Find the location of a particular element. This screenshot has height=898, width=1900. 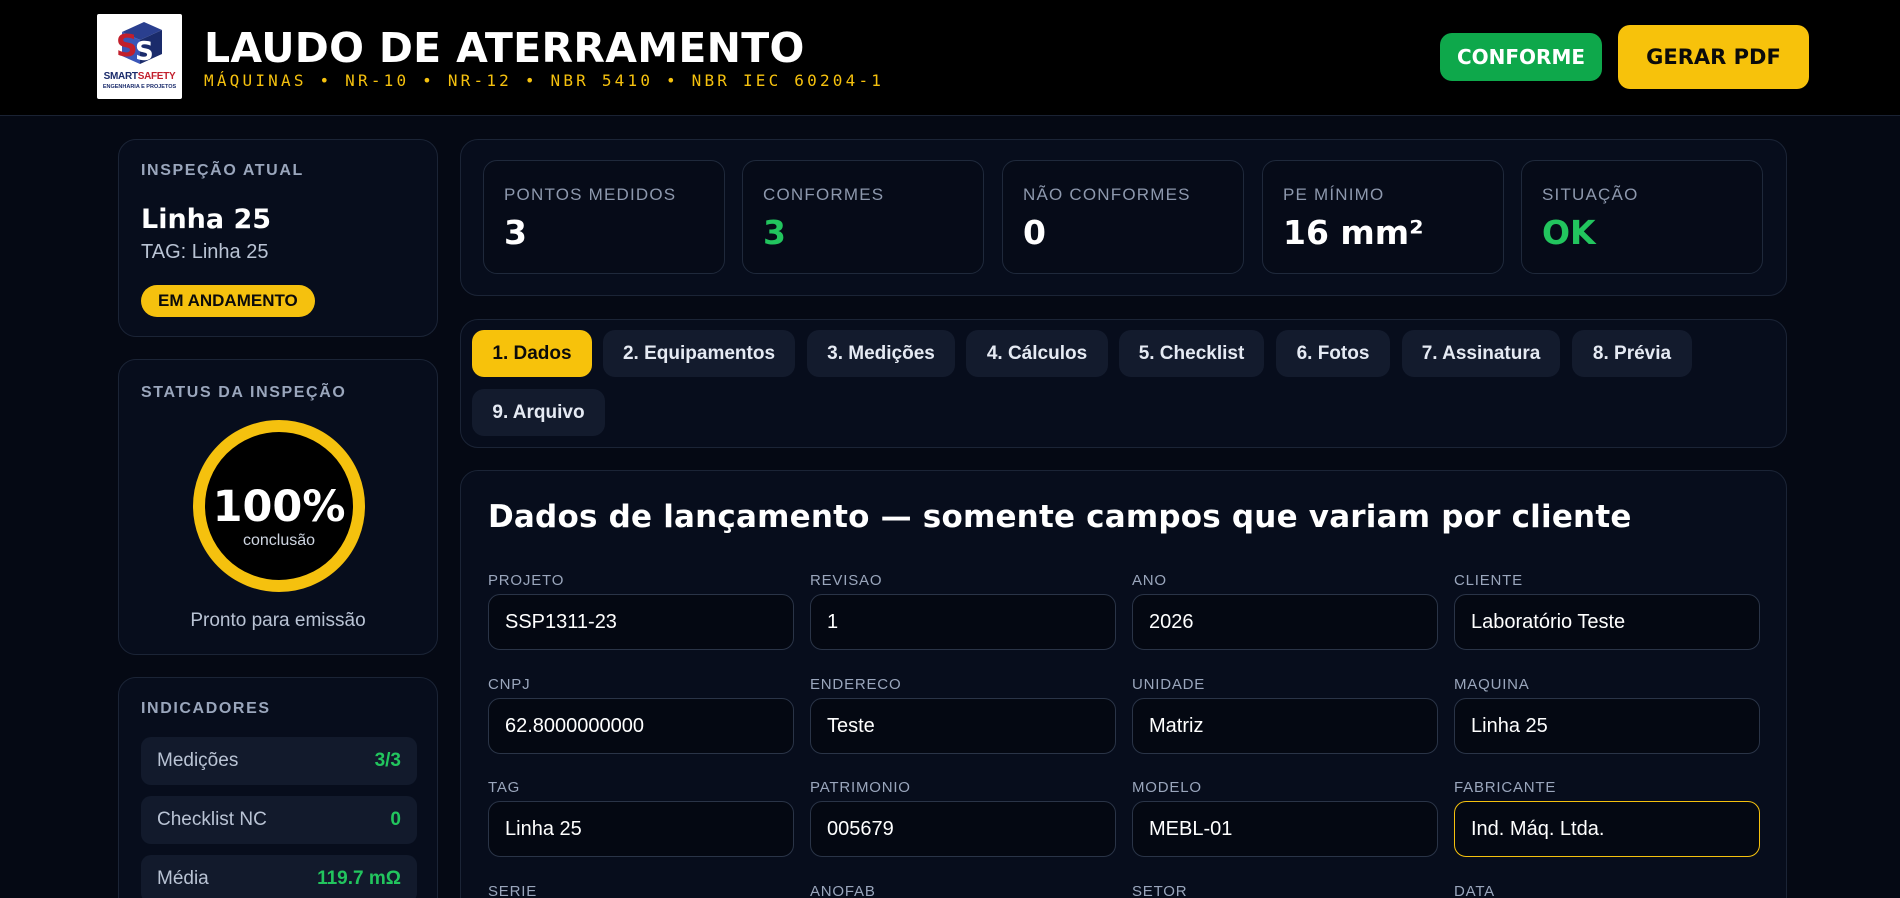

tab-previa: 8. Prévia is located at coordinates (1632, 353).